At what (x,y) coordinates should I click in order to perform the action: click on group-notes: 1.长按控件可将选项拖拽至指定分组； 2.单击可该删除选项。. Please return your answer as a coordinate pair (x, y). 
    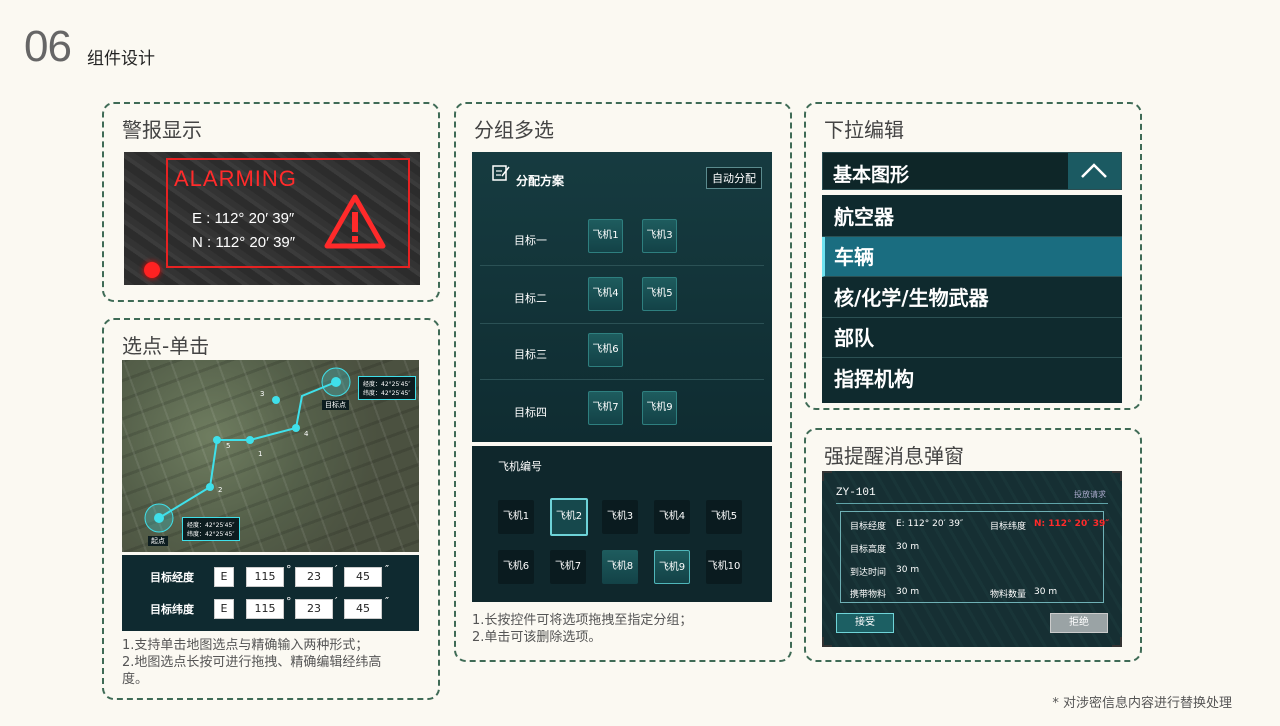
    Looking at the image, I should click on (627, 629).